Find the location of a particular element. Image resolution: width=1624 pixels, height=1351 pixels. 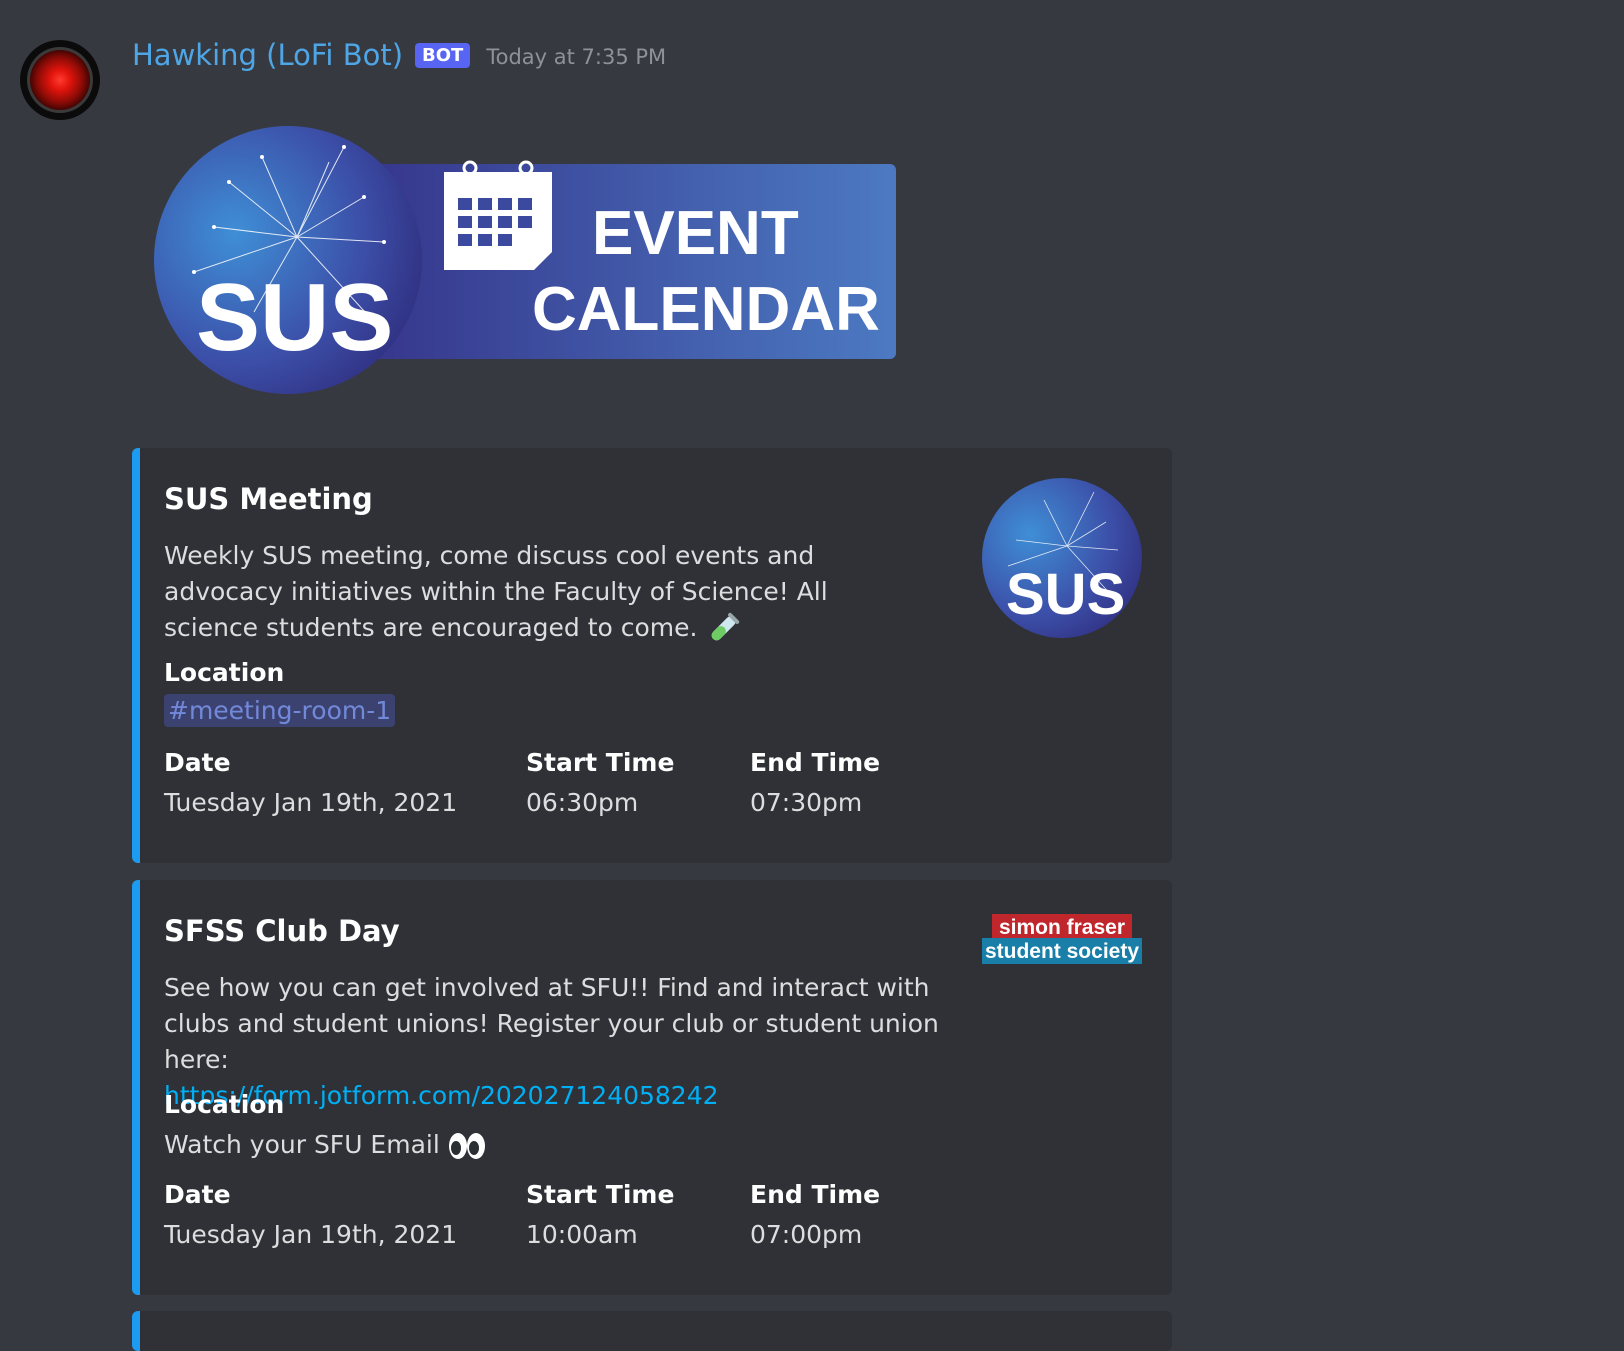

sfss-logo-thumbnail: simon fraser student society is located at coordinates (1062, 940).